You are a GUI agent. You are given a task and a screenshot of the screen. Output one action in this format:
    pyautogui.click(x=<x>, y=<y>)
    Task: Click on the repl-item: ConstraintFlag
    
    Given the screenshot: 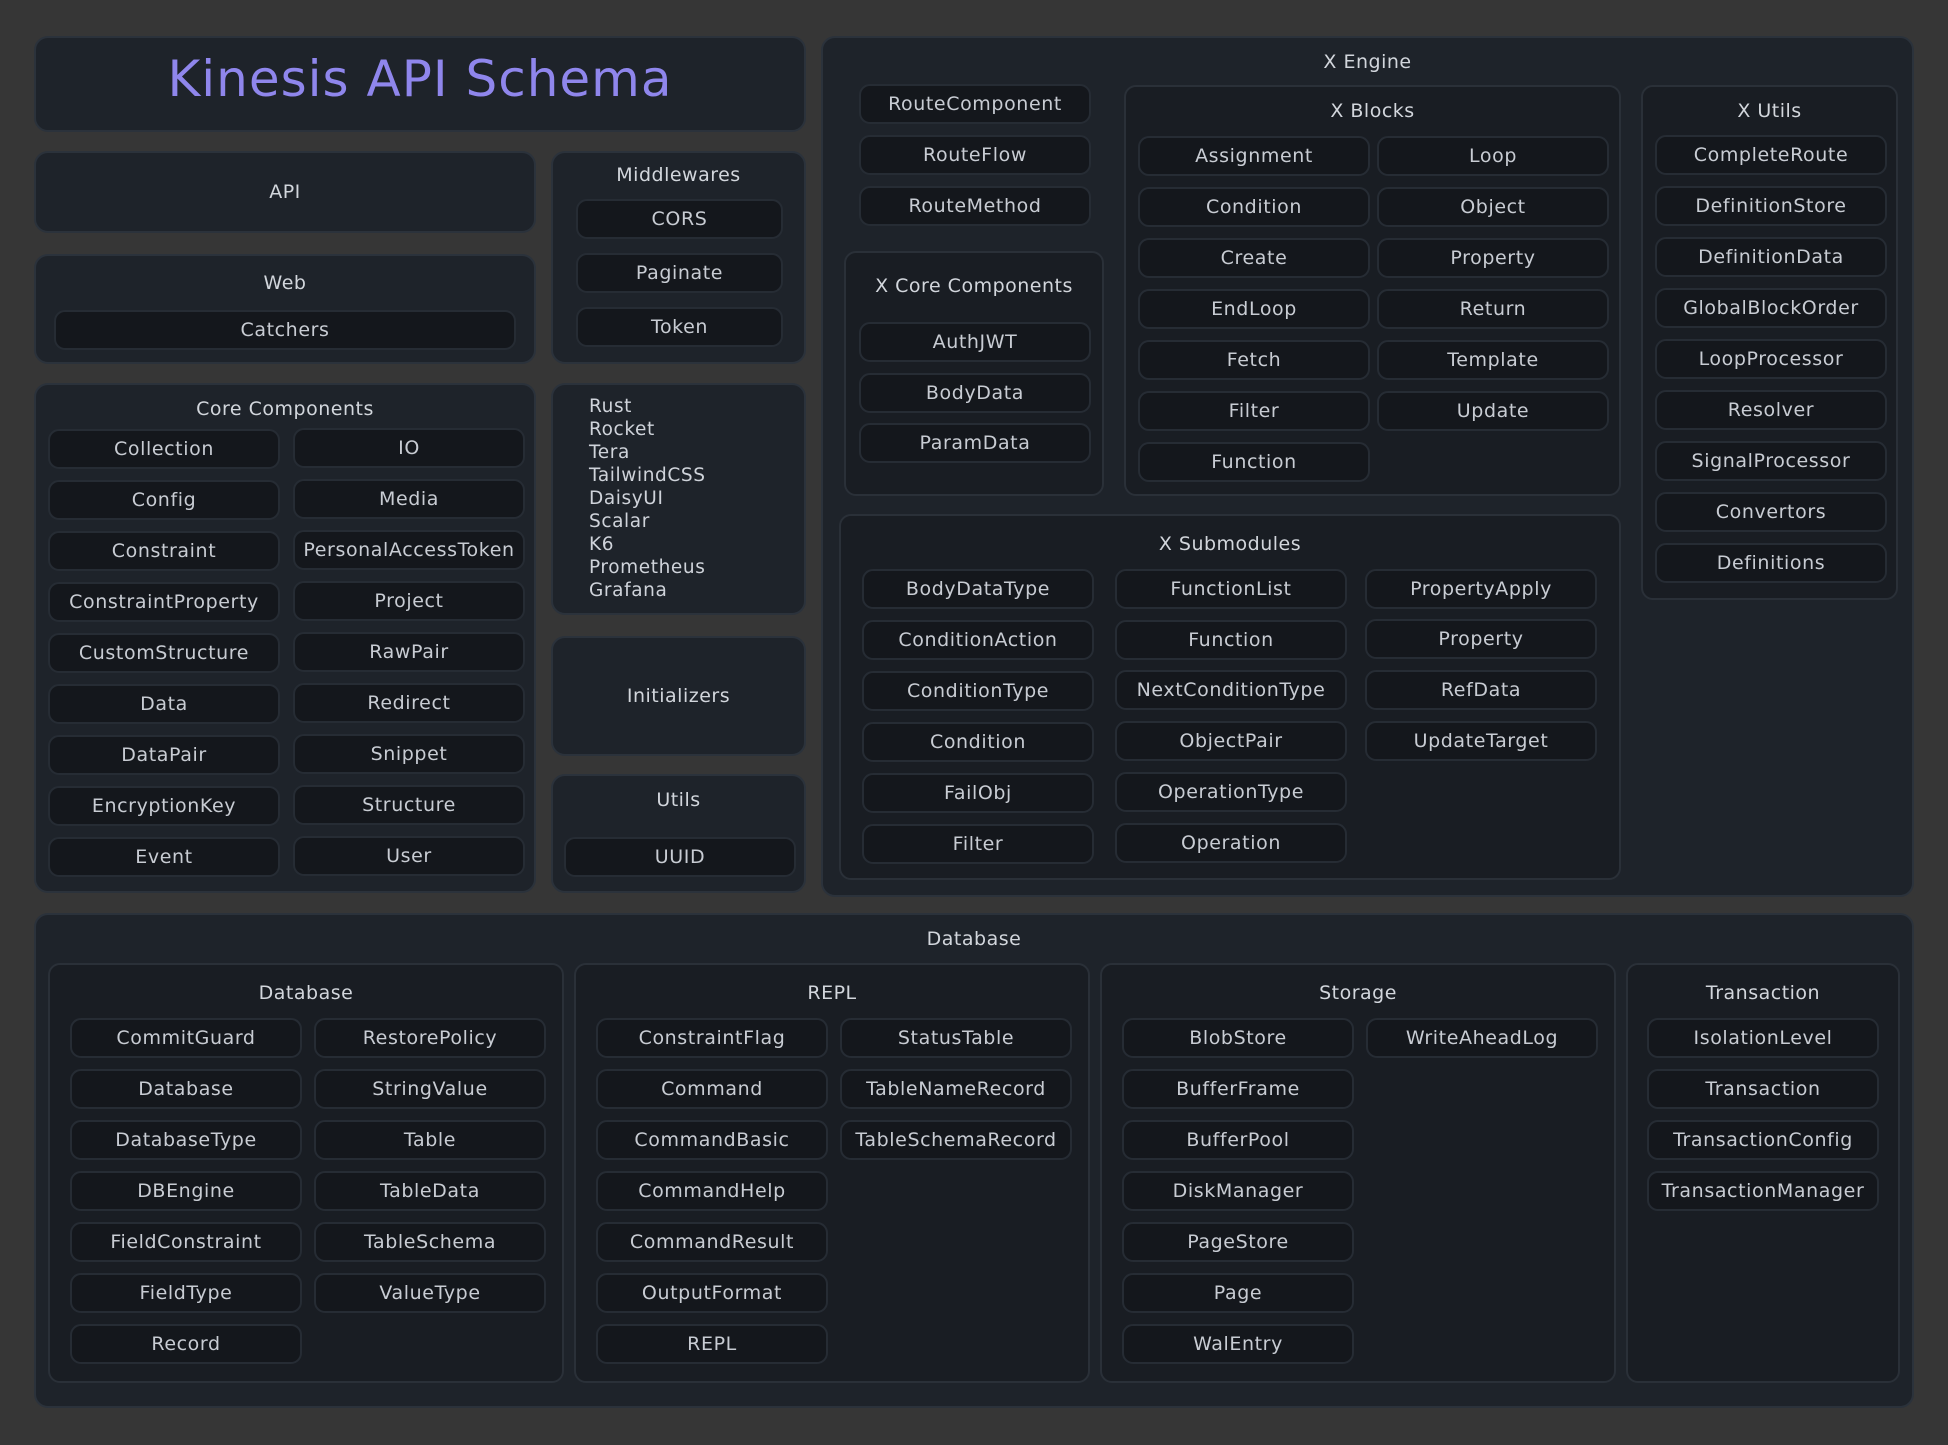 What is the action you would take?
    pyautogui.click(x=712, y=1038)
    